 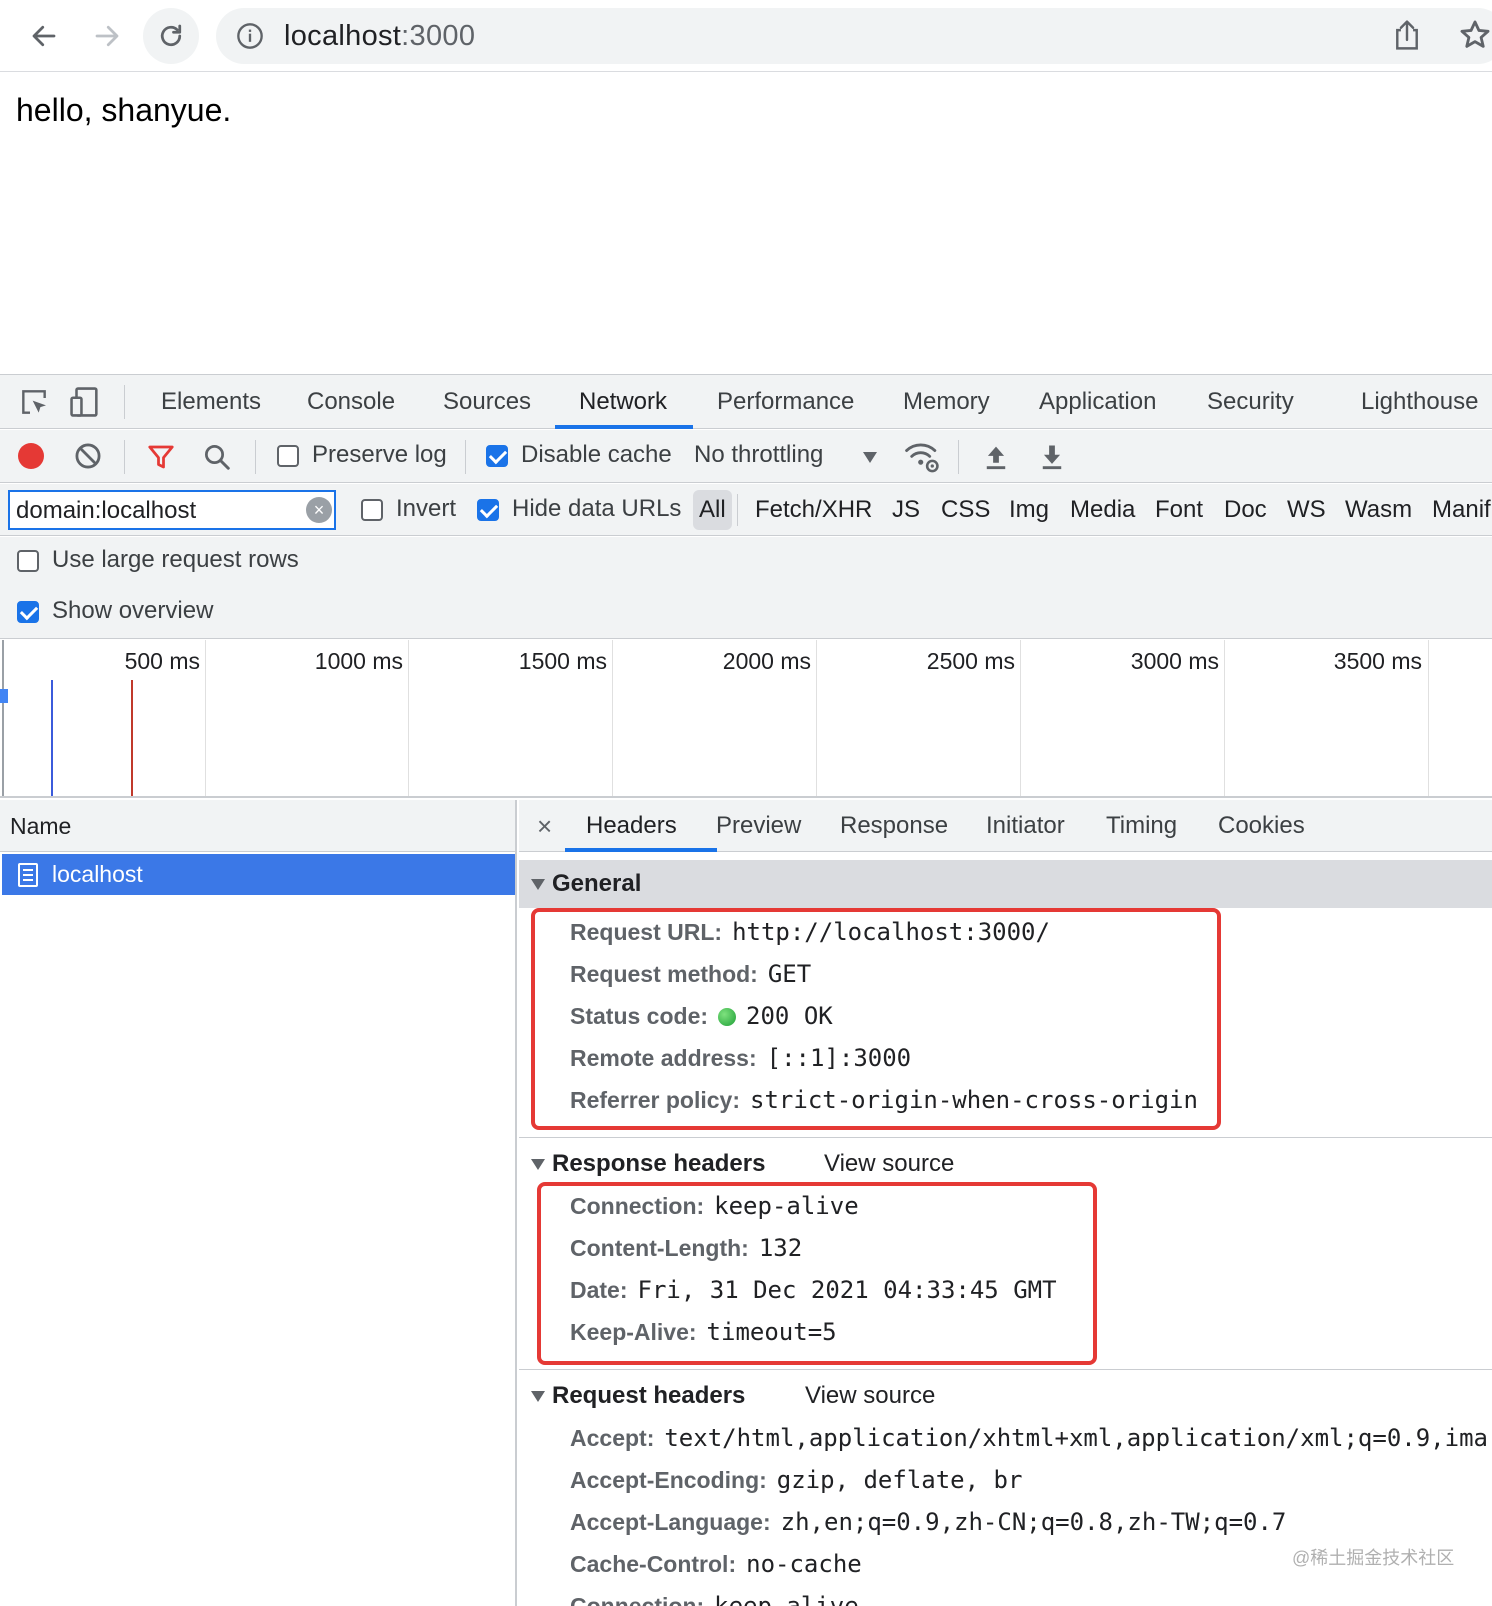 What do you see at coordinates (1261, 826) in the screenshot?
I see `tab-cookies: Cookies` at bounding box center [1261, 826].